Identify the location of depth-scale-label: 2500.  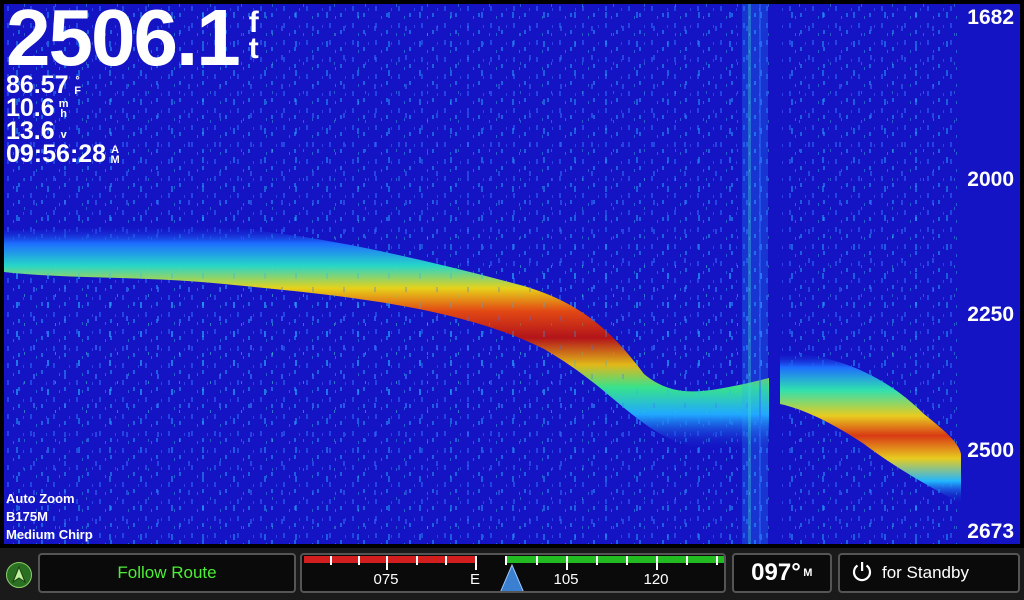
(990, 450).